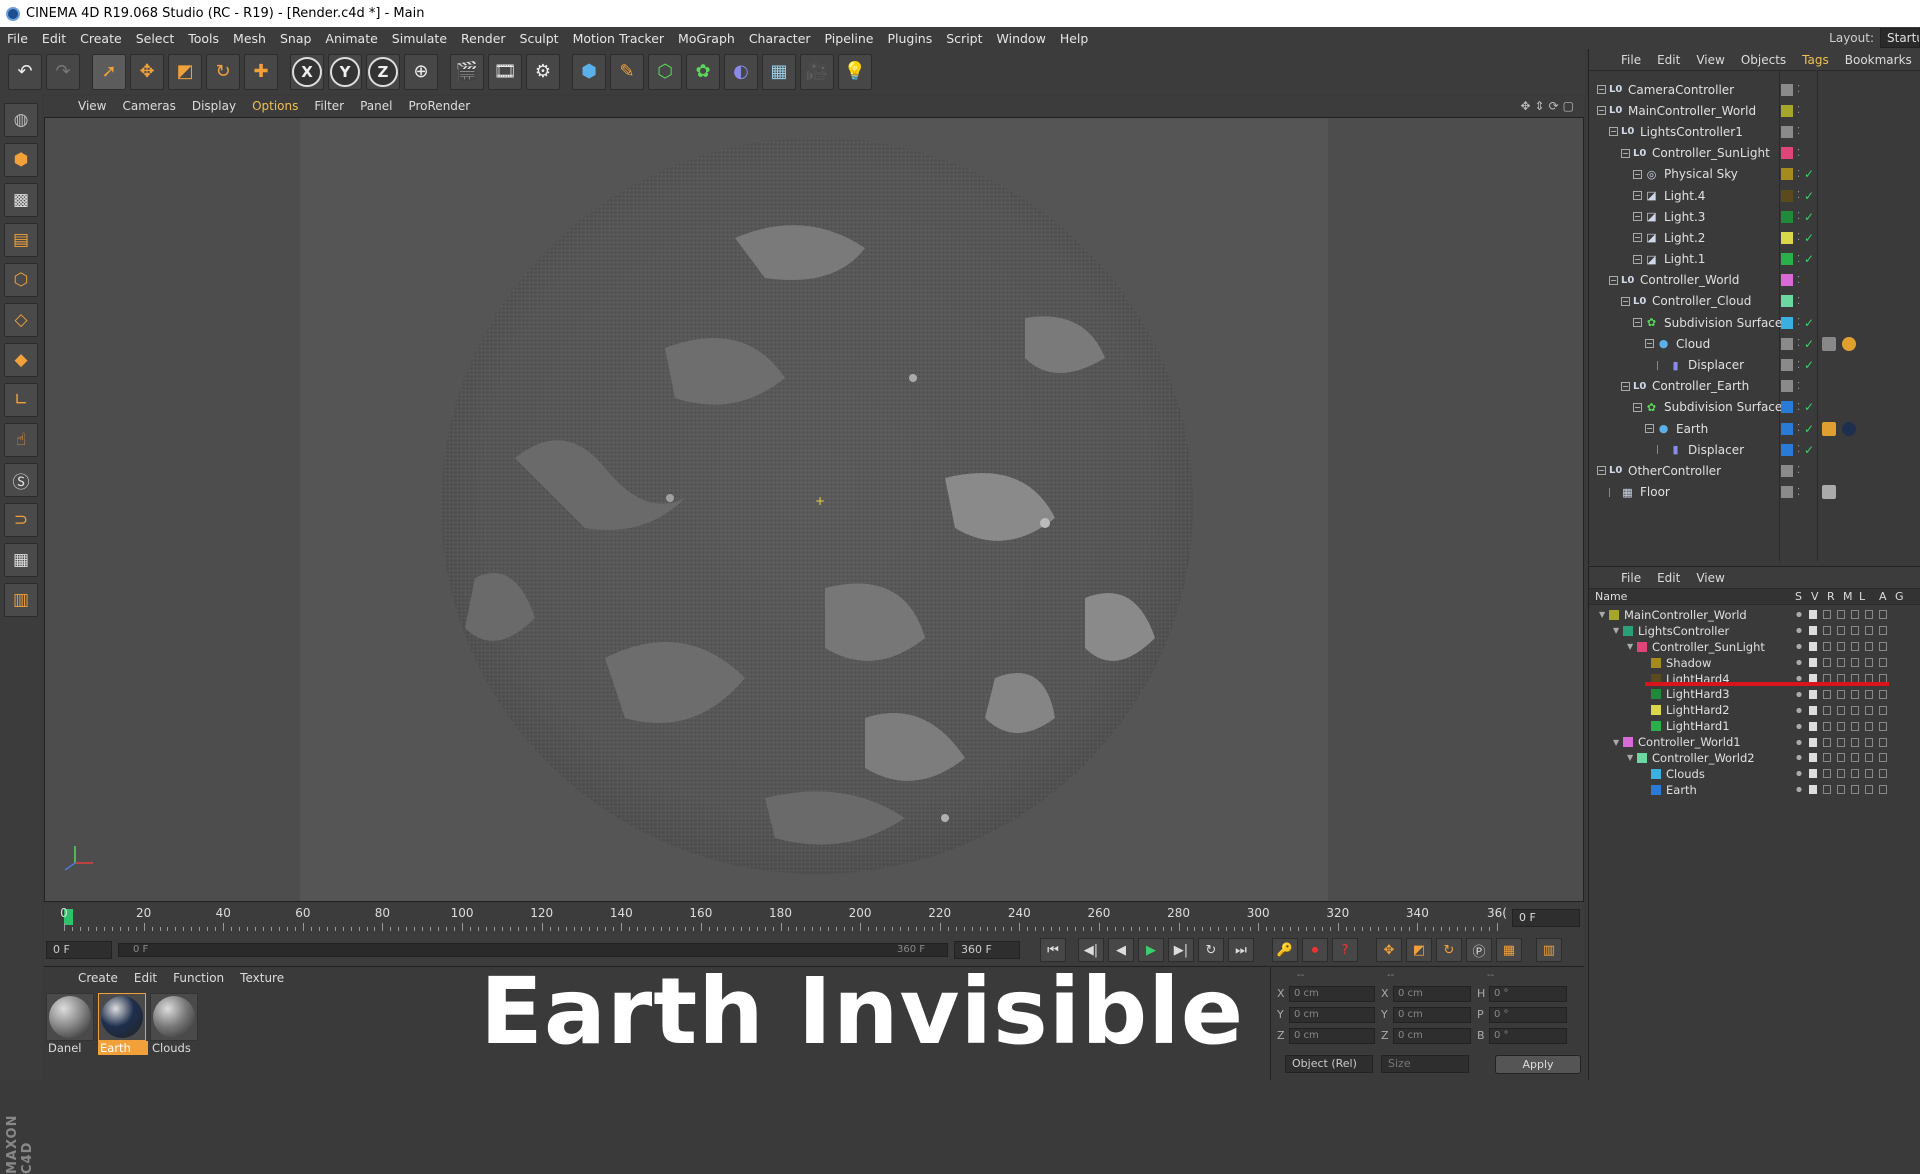  I want to click on make-editable-button: ◍, so click(21, 120).